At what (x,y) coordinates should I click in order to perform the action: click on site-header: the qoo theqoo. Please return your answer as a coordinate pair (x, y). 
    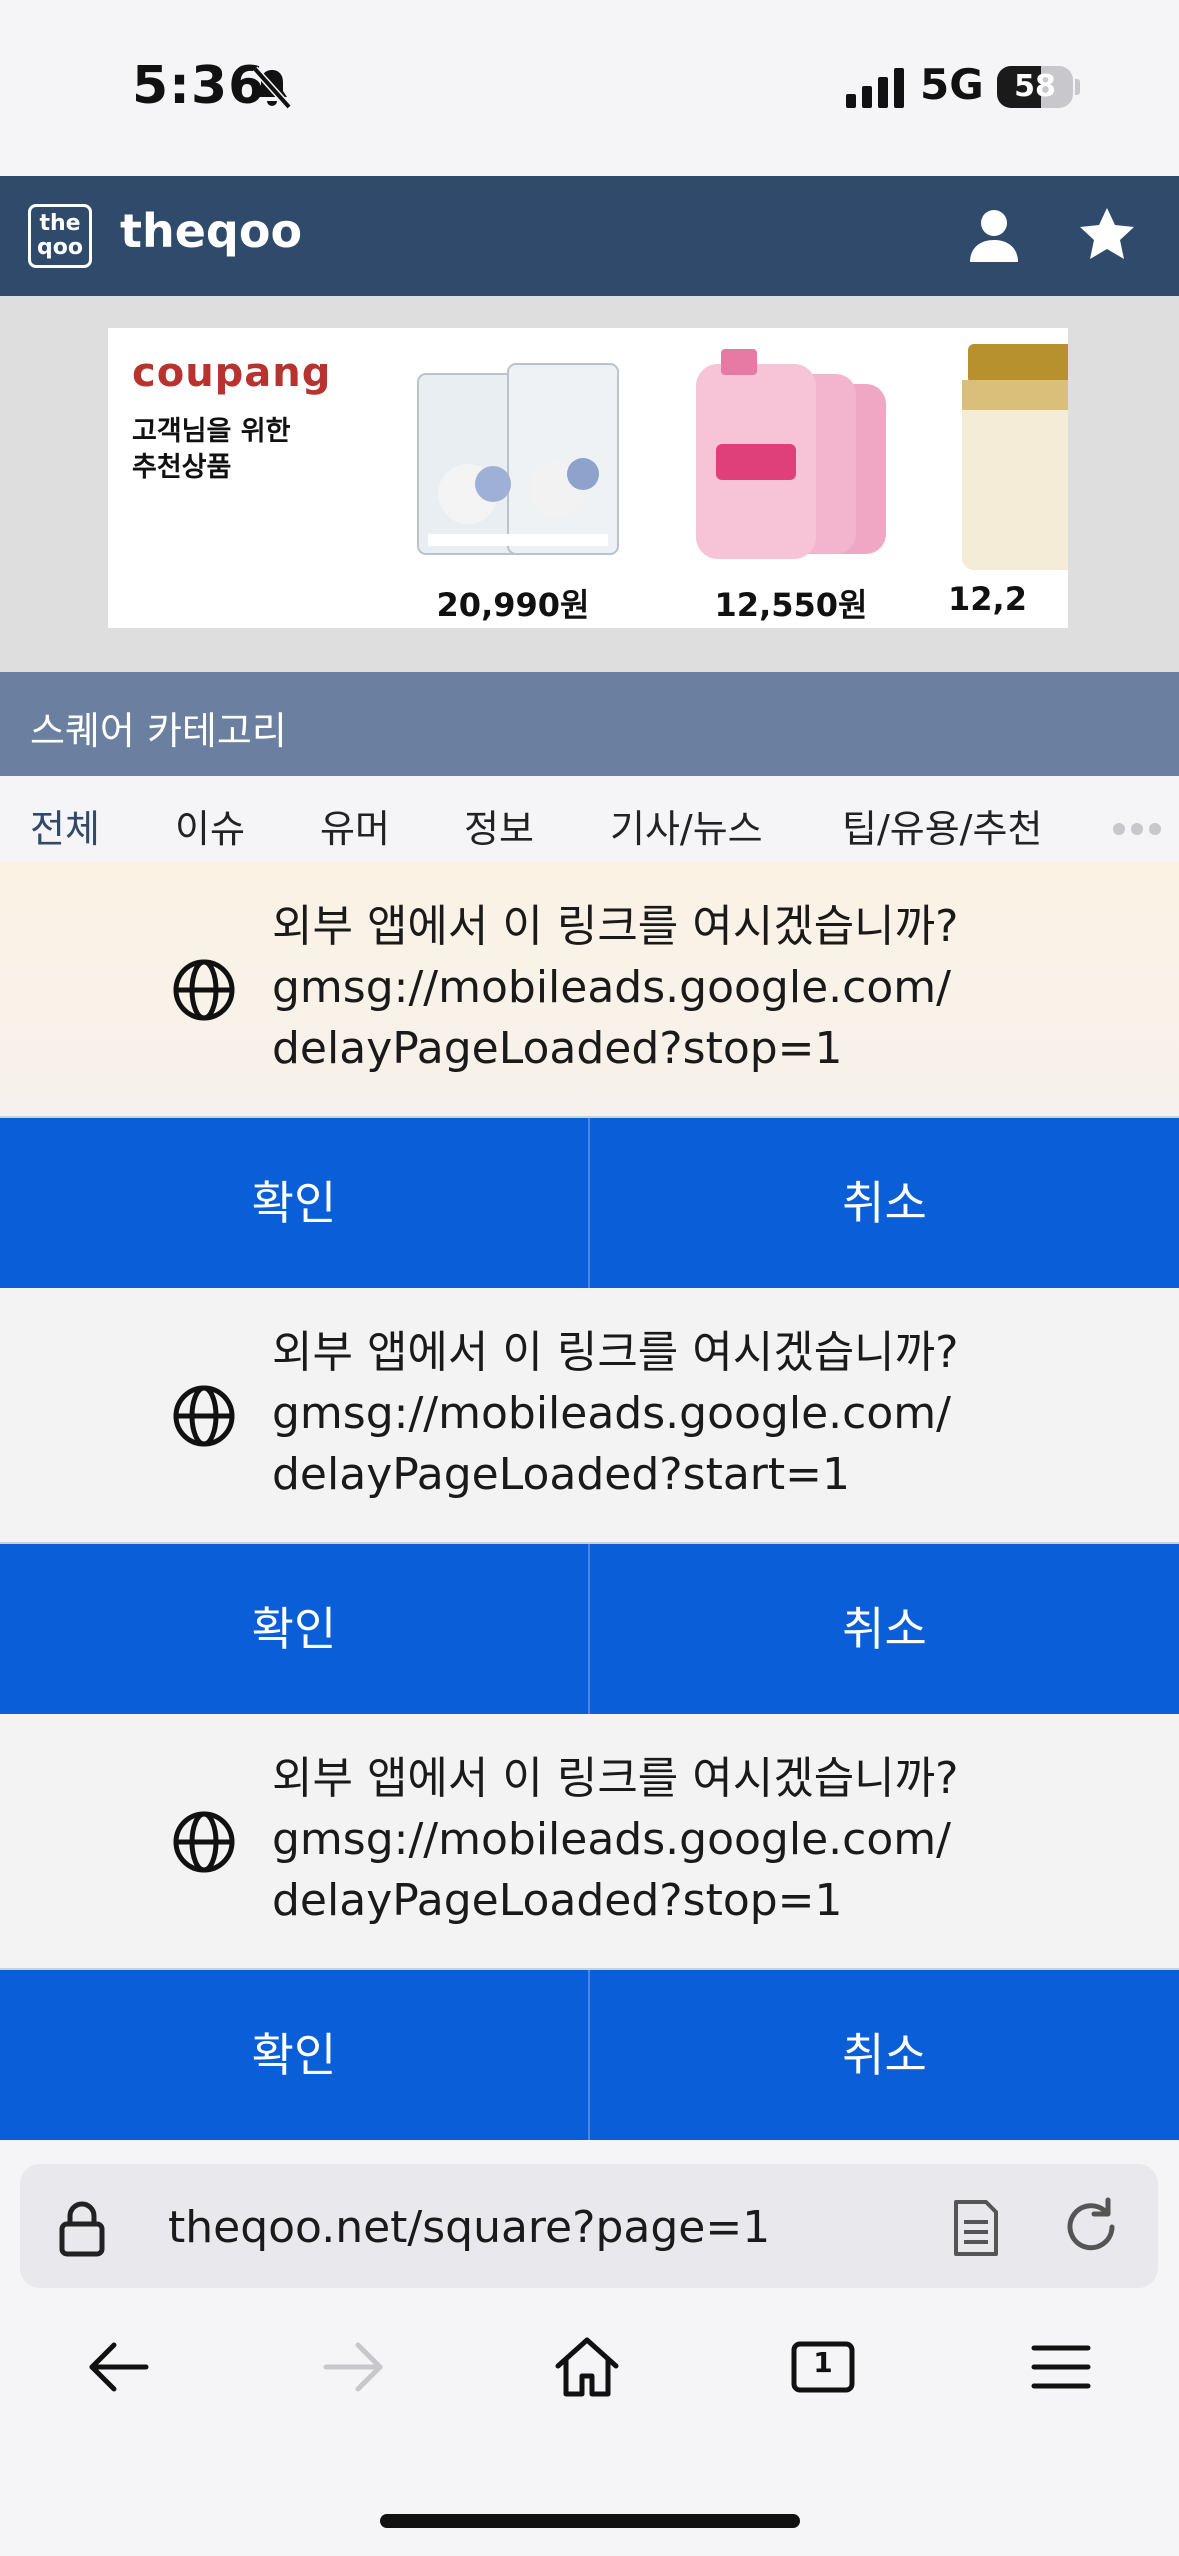
    Looking at the image, I should click on (589, 236).